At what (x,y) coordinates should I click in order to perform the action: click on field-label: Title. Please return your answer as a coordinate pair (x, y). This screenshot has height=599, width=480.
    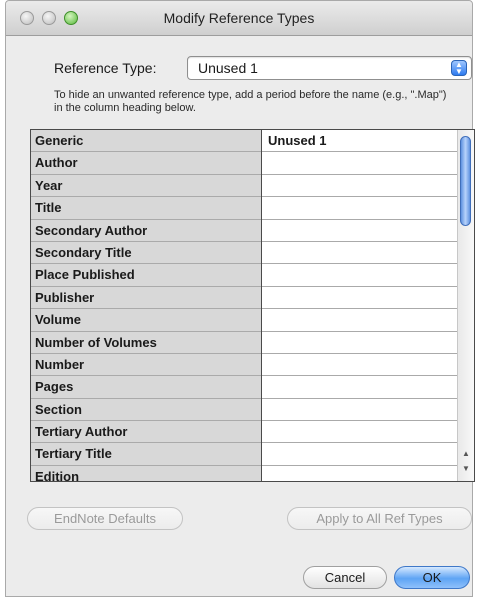
    Looking at the image, I should click on (146, 208).